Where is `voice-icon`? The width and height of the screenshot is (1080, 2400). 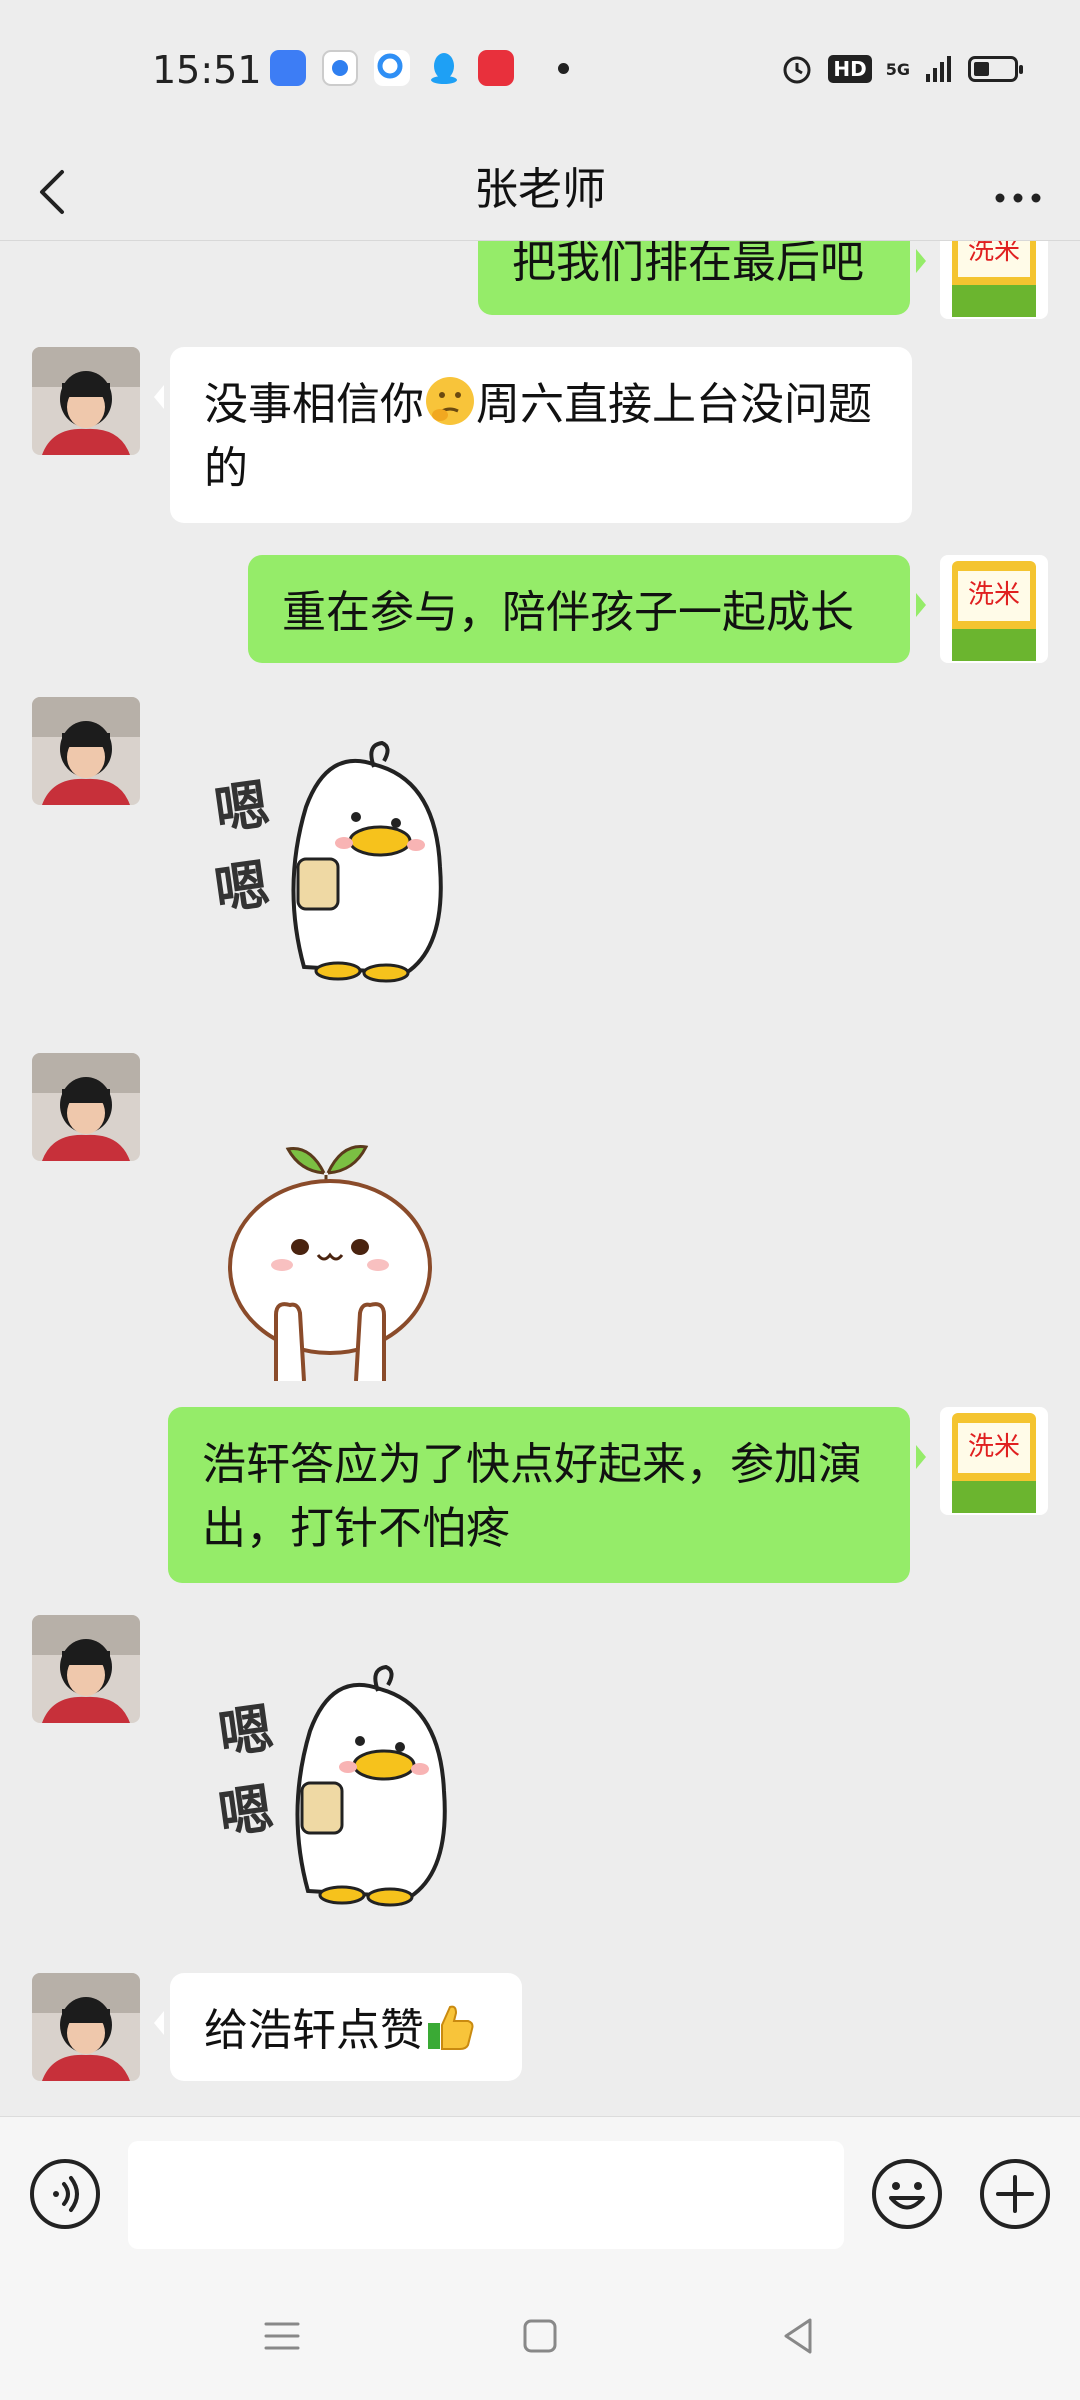 voice-icon is located at coordinates (65, 2194).